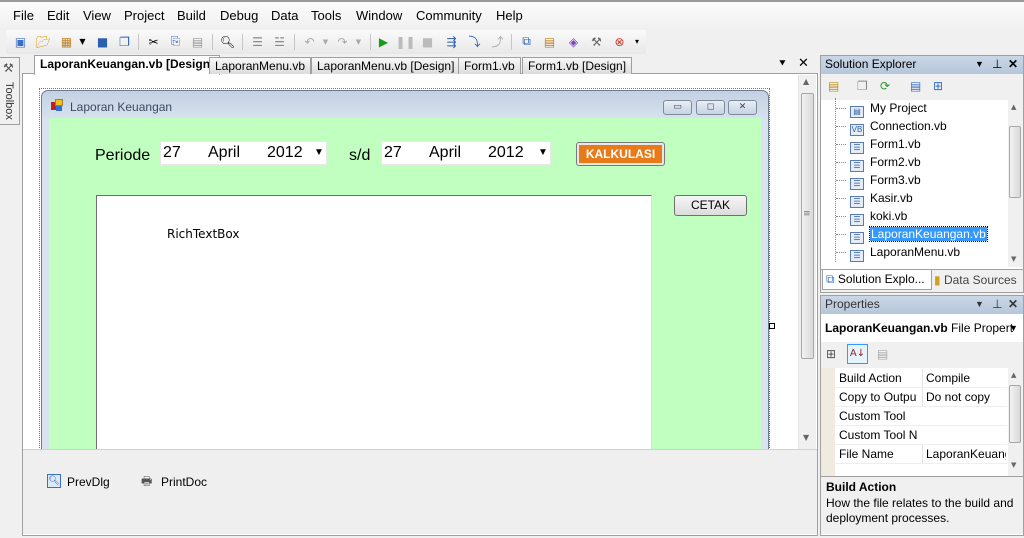 The height and width of the screenshot is (538, 1024). Describe the element at coordinates (881, 199) in the screenshot. I see `tree-item-kasir: ☰ Kasir.vb` at that location.